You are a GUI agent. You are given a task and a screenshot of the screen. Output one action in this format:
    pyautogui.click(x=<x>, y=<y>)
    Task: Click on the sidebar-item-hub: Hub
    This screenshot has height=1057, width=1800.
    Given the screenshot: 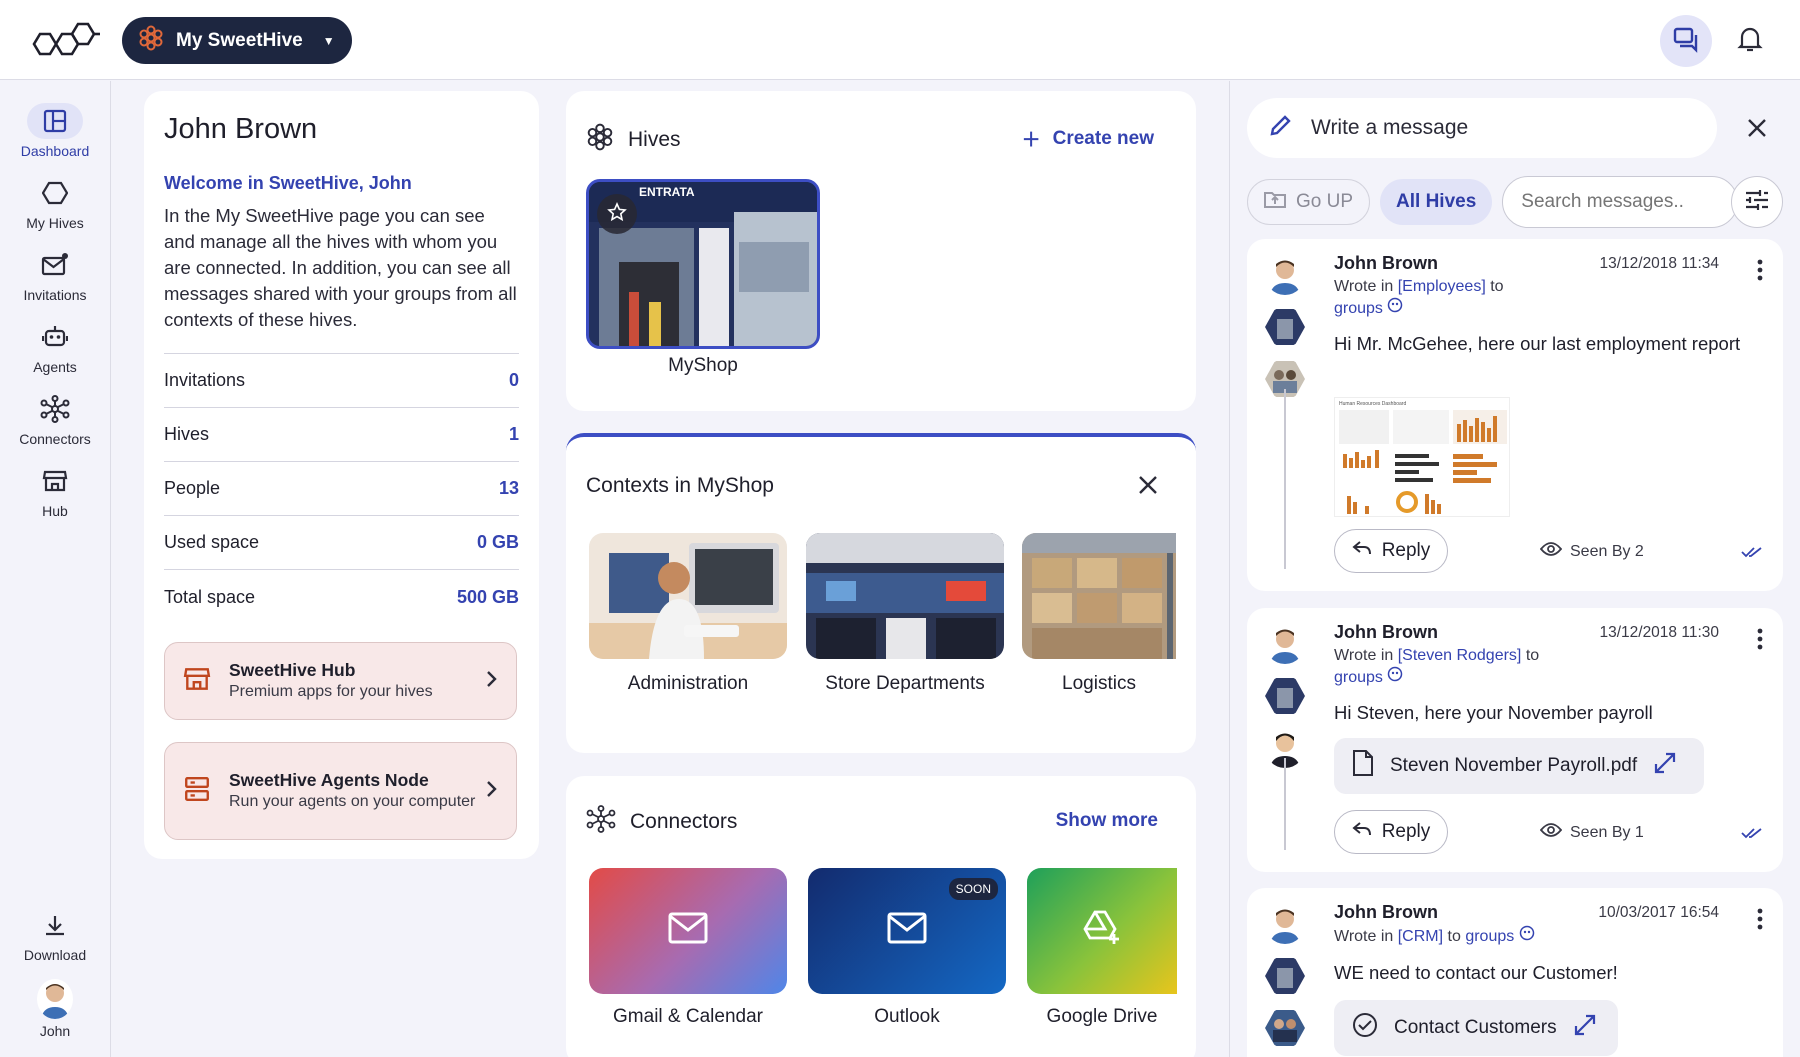 What is the action you would take?
    pyautogui.click(x=55, y=491)
    